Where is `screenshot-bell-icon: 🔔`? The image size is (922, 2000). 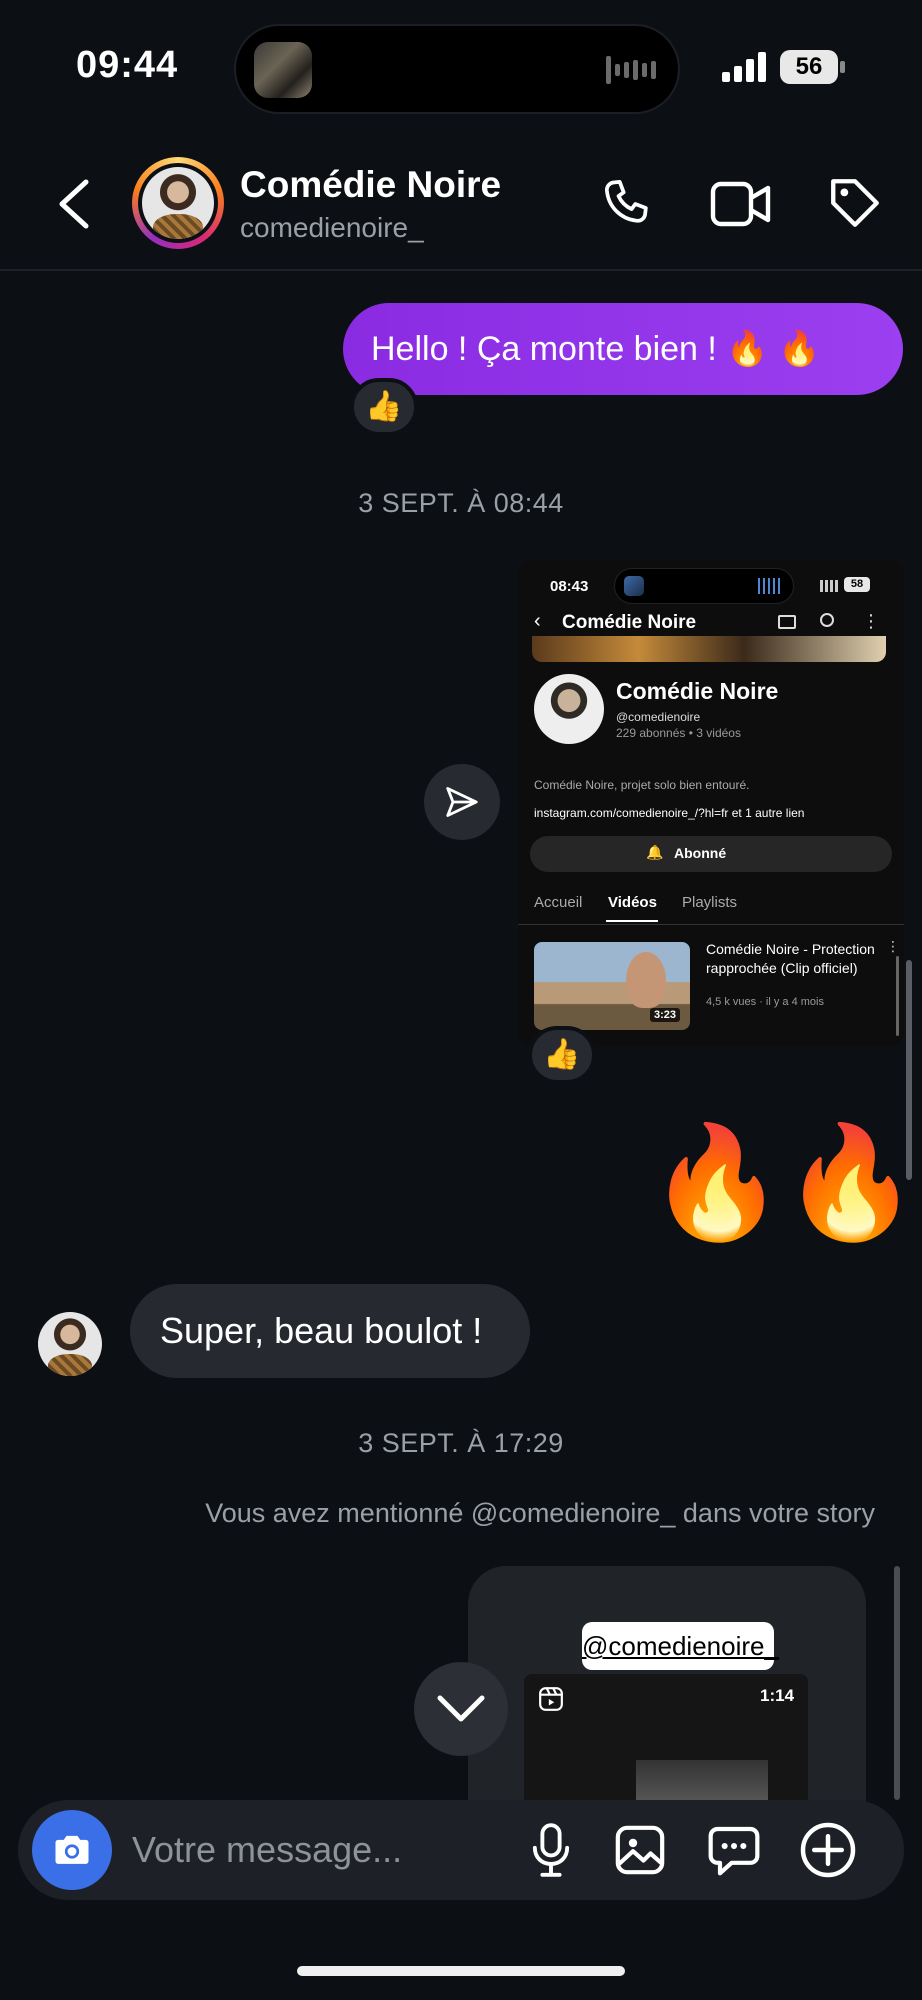
screenshot-bell-icon: 🔔 is located at coordinates (655, 852).